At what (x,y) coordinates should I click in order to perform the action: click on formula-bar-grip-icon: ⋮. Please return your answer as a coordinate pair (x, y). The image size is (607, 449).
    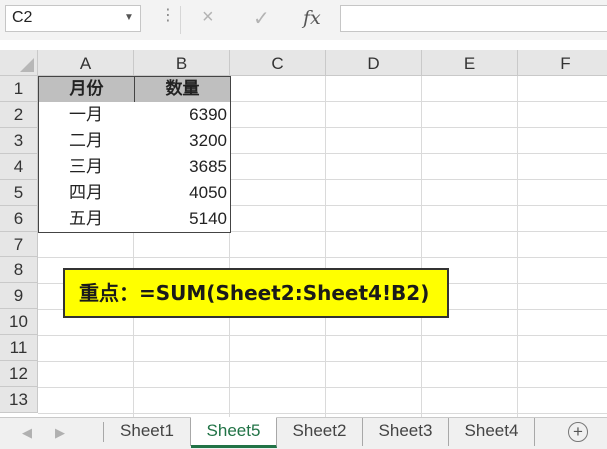
    Looking at the image, I should click on (168, 16).